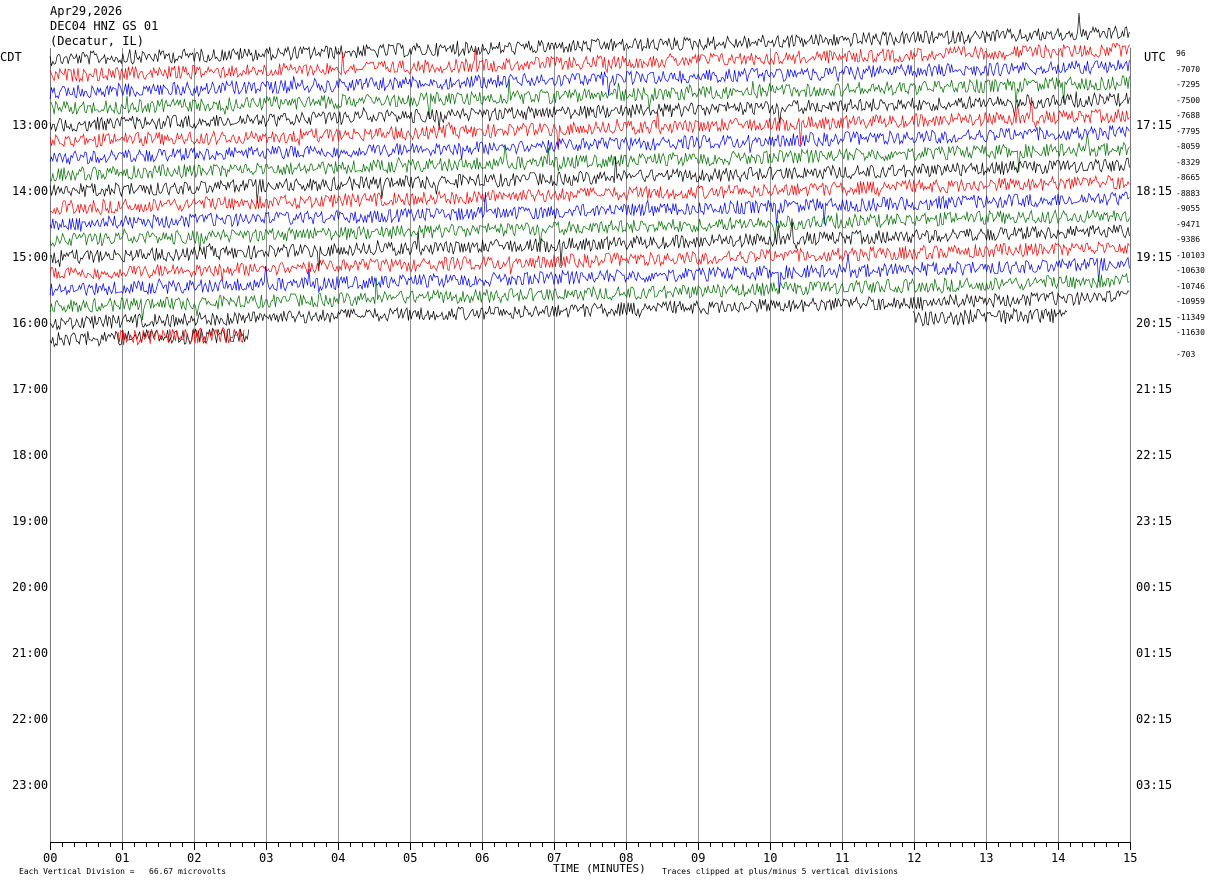 This screenshot has width=1210, height=886. Describe the element at coordinates (1154, 125) in the screenshot. I see `right-time-label: 17:15` at that location.